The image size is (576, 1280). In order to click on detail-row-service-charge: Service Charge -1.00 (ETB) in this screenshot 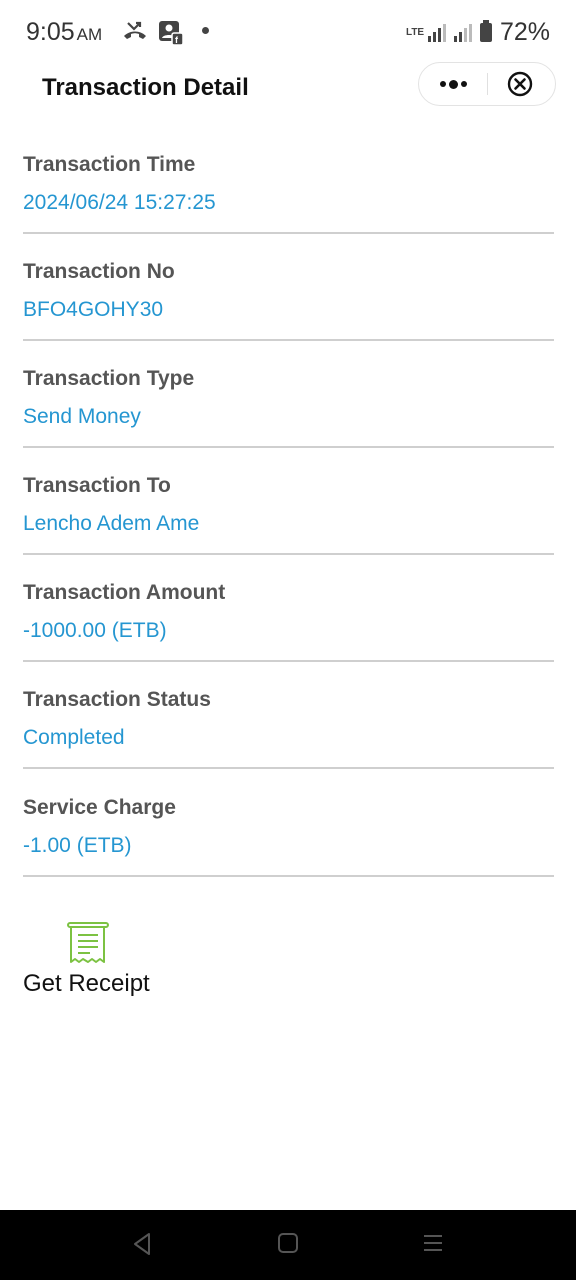, I will do `click(288, 823)`.